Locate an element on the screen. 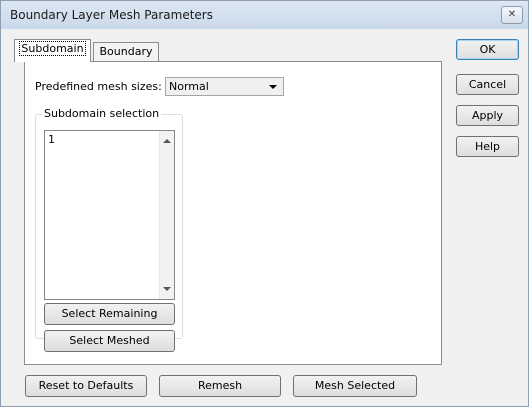 The width and height of the screenshot is (529, 407). reset-to-defaults-button: Reset to Defaults is located at coordinates (86, 386).